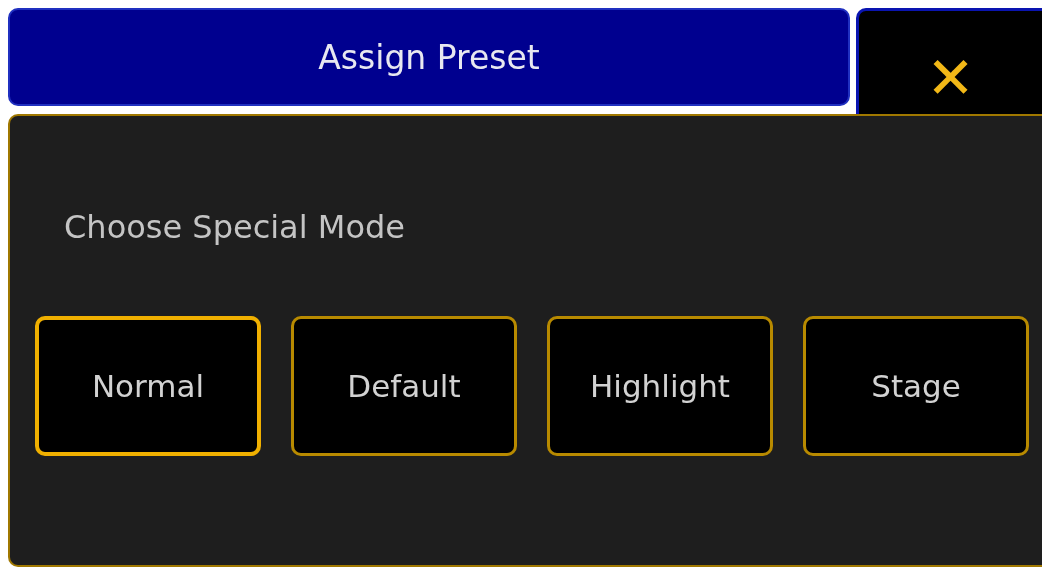 The height and width of the screenshot is (569, 1042). Describe the element at coordinates (429, 57) in the screenshot. I see `window-title: Assign Preset` at that location.